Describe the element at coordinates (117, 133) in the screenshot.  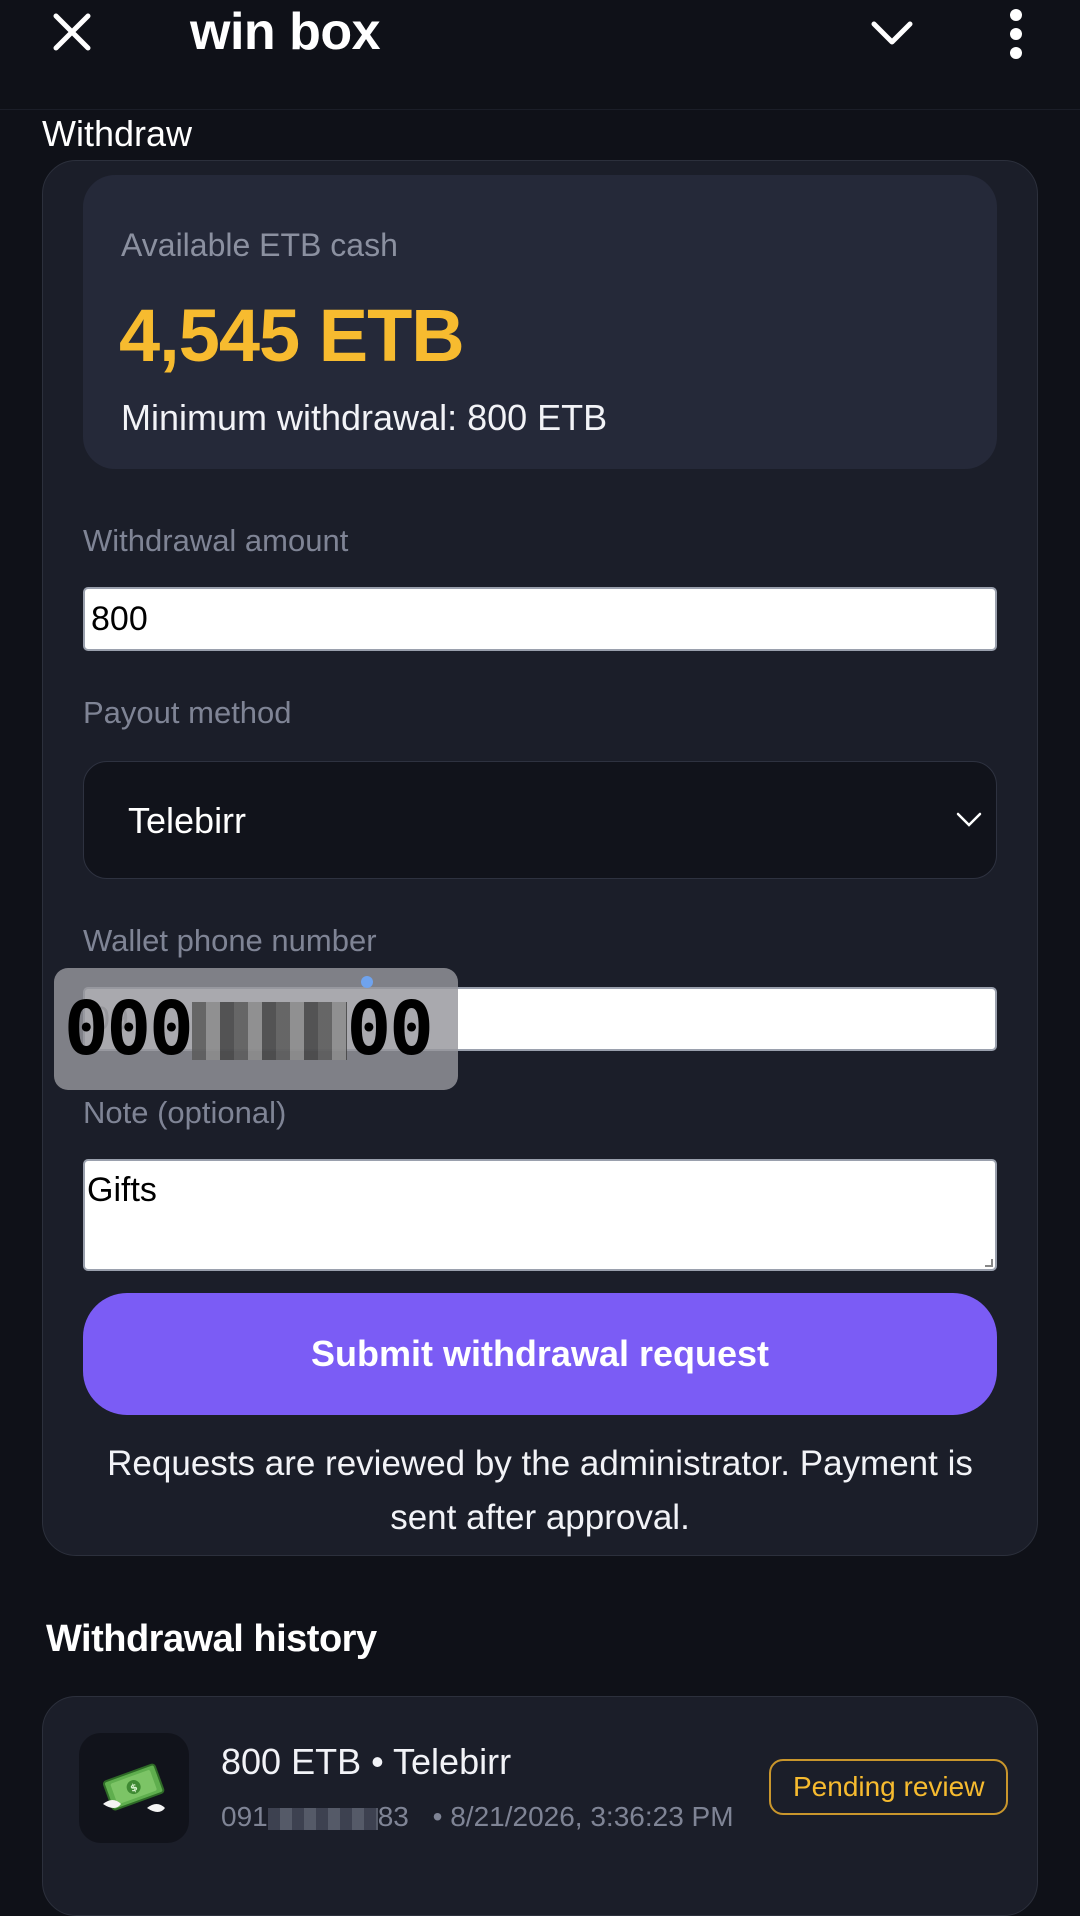
I see `withdraw-section-title: Withdraw` at that location.